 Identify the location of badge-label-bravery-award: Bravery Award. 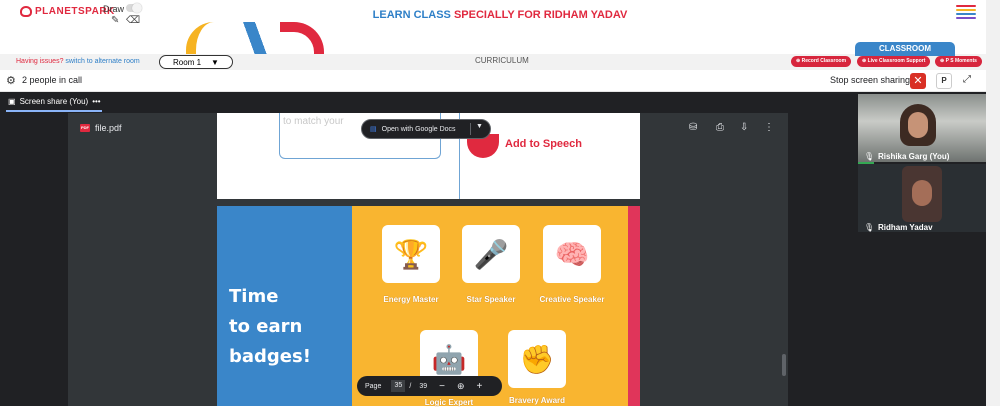
(537, 400).